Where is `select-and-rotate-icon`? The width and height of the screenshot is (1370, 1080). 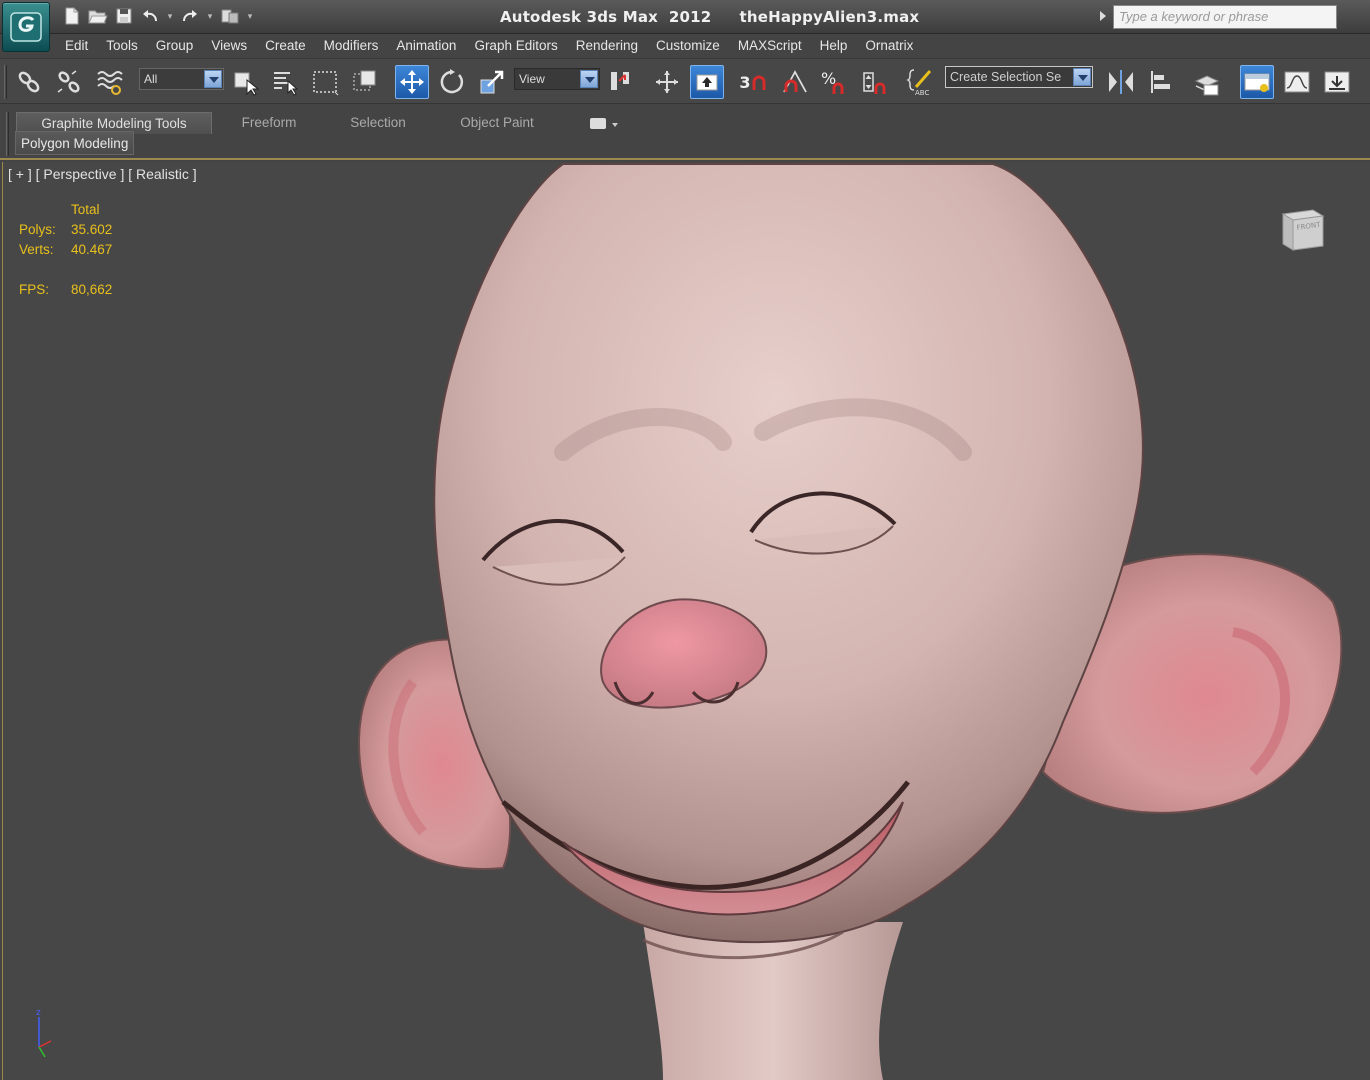 select-and-rotate-icon is located at coordinates (452, 82).